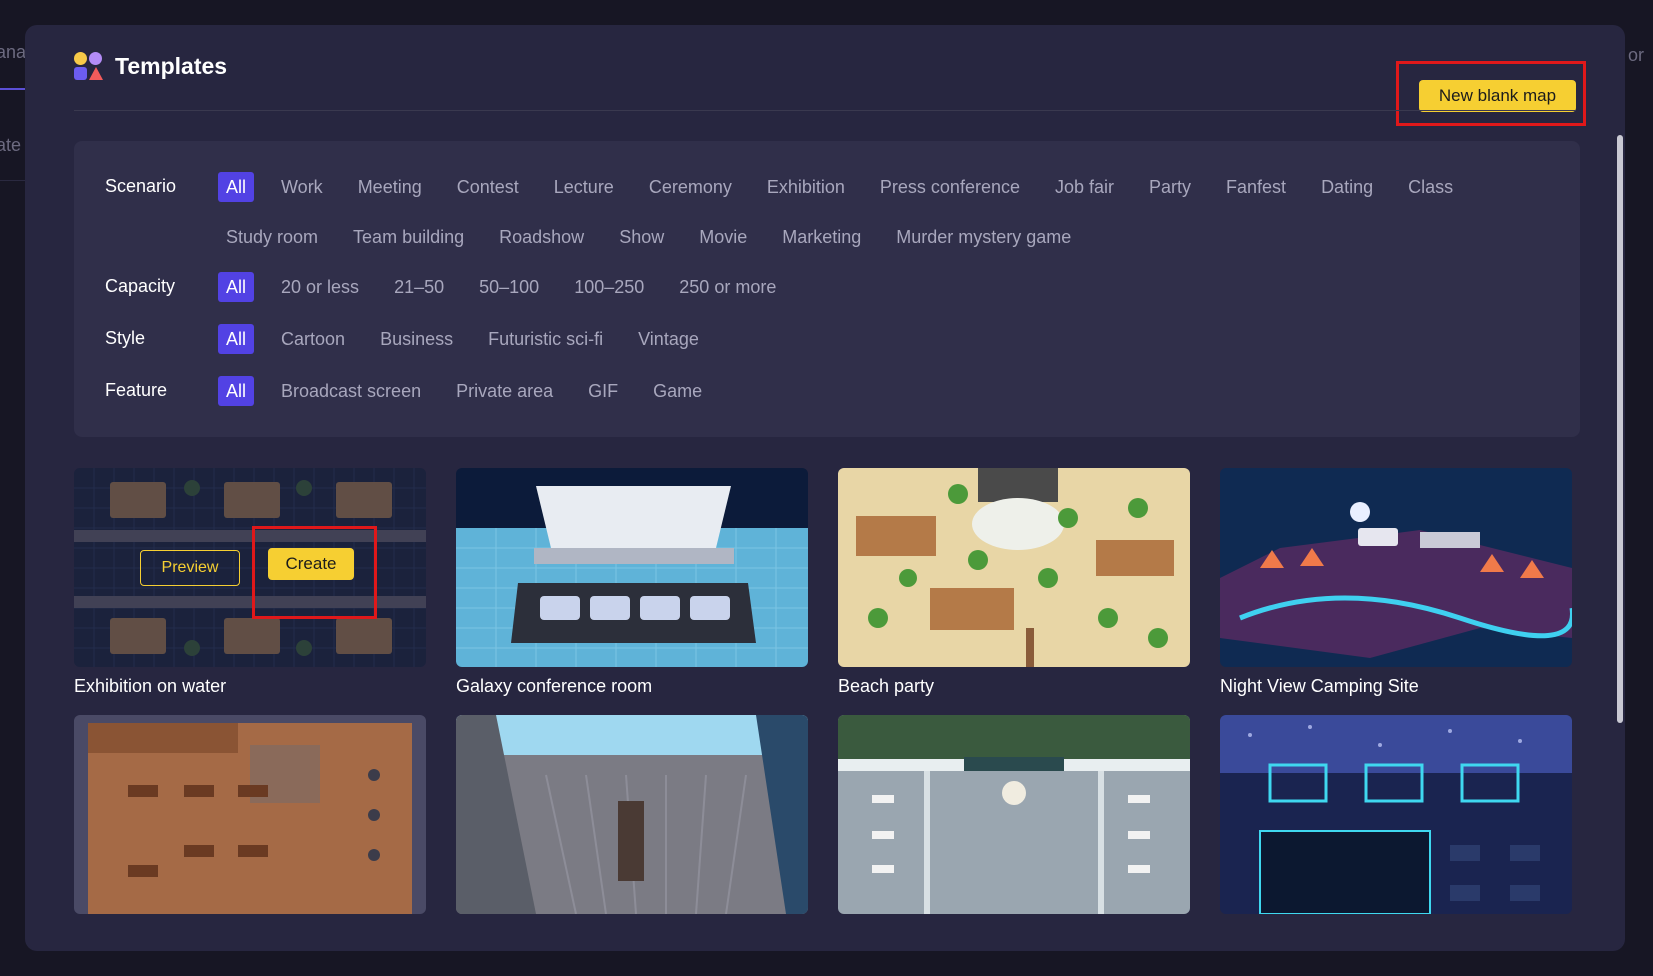 The height and width of the screenshot is (976, 1653). Describe the element at coordinates (821, 237) in the screenshot. I see `filter-option-marketing: Marketing` at that location.